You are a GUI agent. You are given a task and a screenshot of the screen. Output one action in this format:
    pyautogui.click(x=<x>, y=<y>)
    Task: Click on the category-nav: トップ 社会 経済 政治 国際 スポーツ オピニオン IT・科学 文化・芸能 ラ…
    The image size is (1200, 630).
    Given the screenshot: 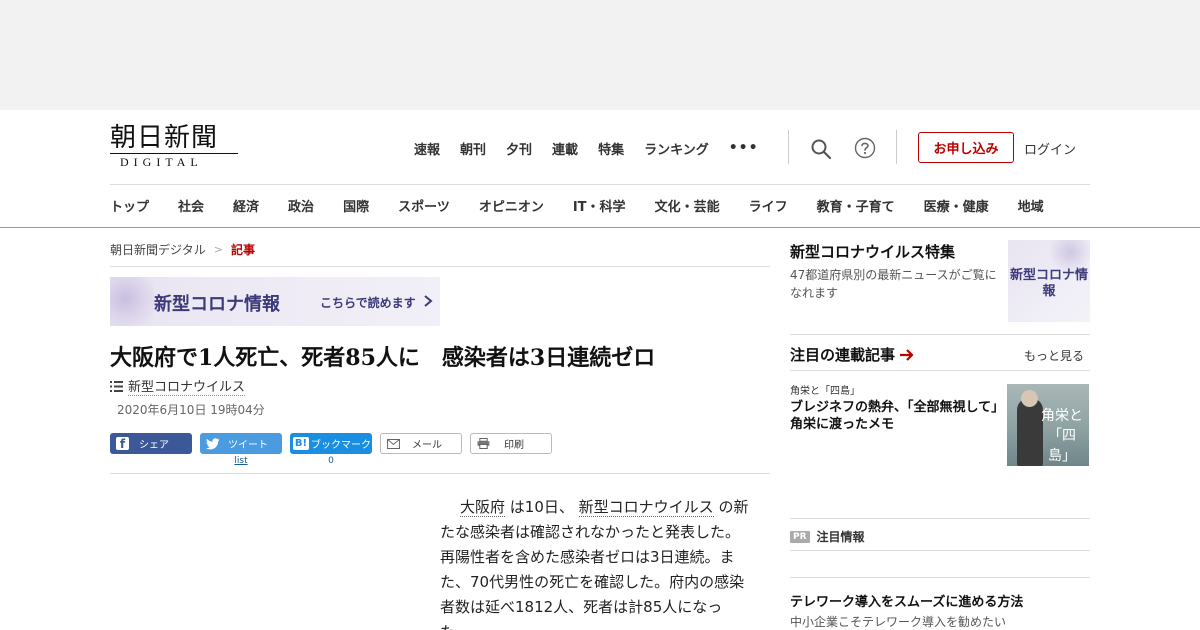 What is the action you would take?
    pyautogui.click(x=577, y=205)
    